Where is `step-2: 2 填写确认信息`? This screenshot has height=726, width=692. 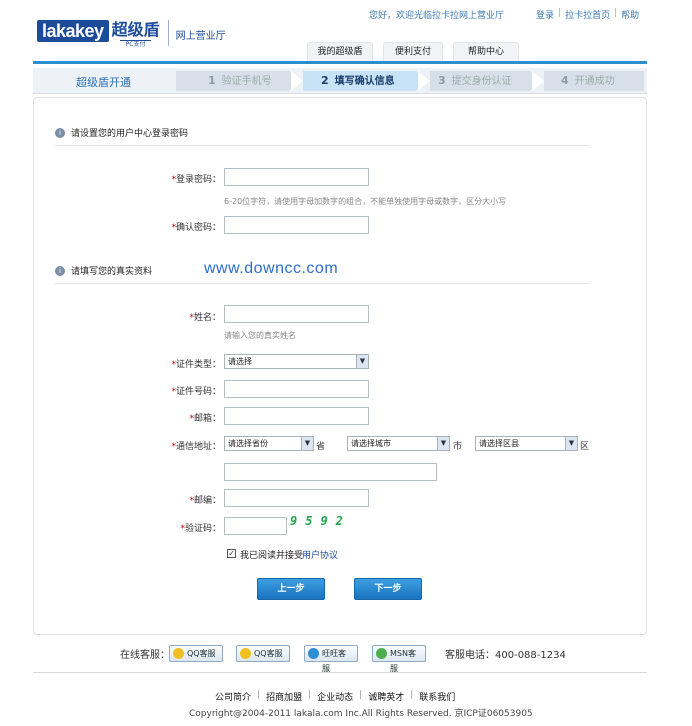
step-2: 2 填写确认信息 is located at coordinates (358, 80).